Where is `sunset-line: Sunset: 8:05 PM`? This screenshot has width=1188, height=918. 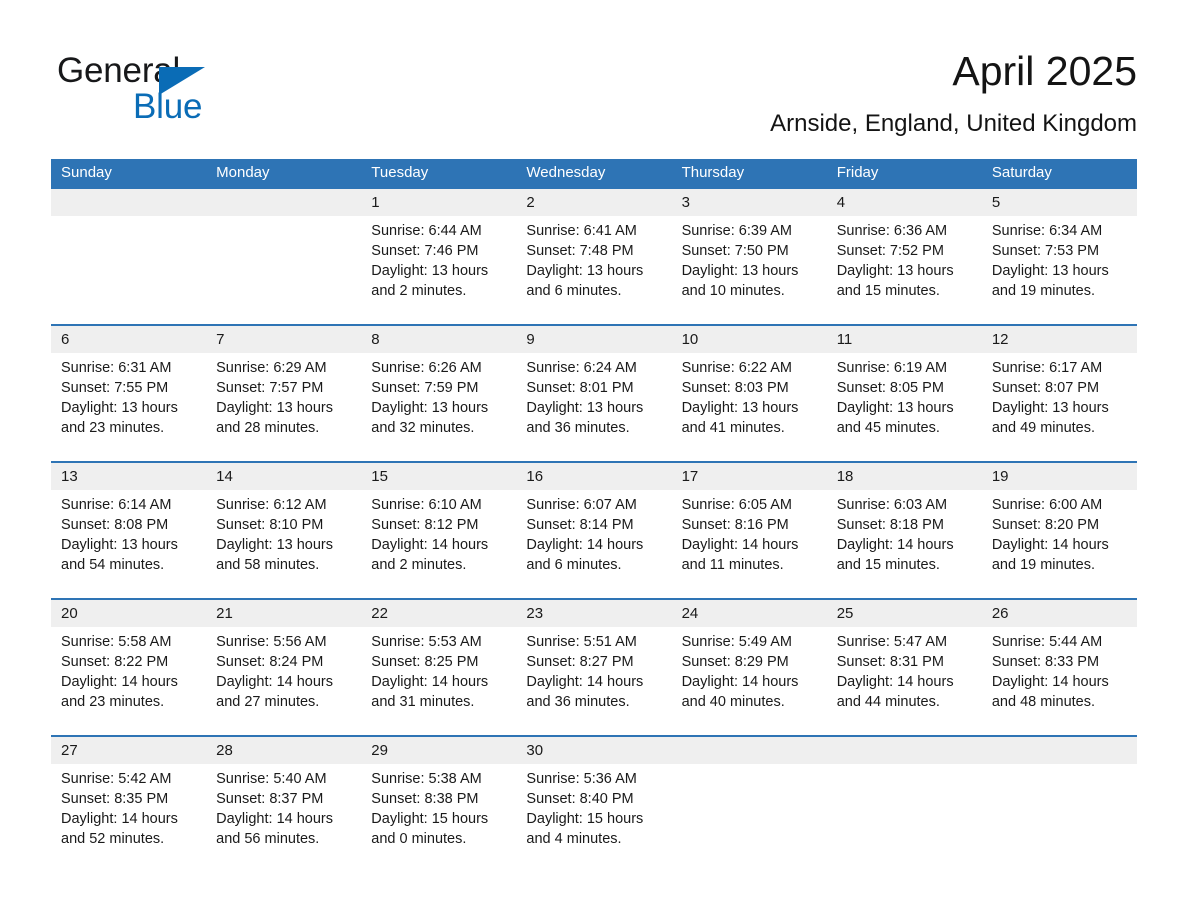 sunset-line: Sunset: 8:05 PM is located at coordinates (890, 388).